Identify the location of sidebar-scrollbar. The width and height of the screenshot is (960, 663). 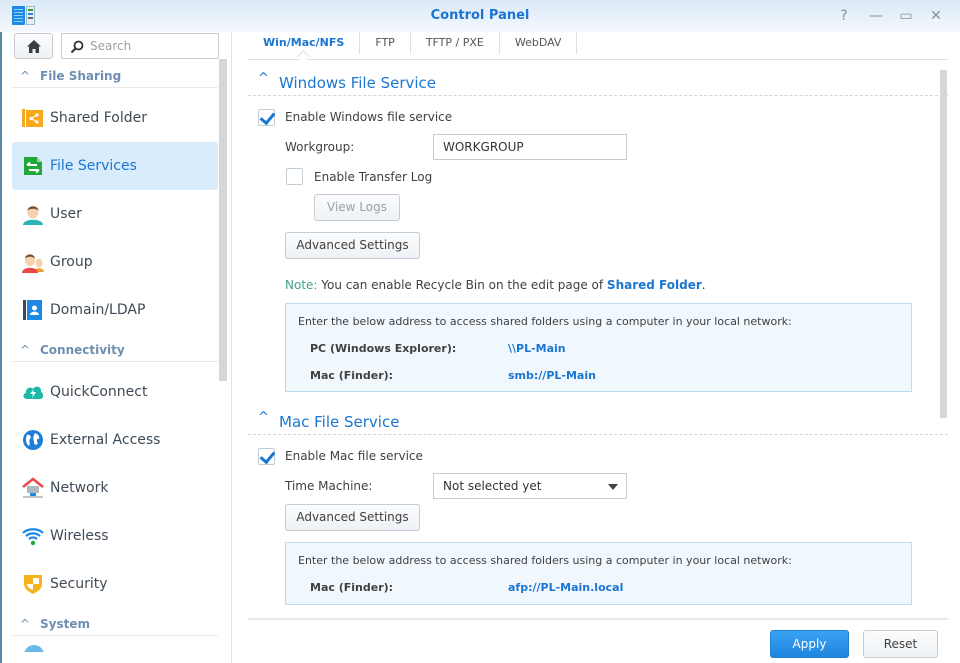
(223, 220).